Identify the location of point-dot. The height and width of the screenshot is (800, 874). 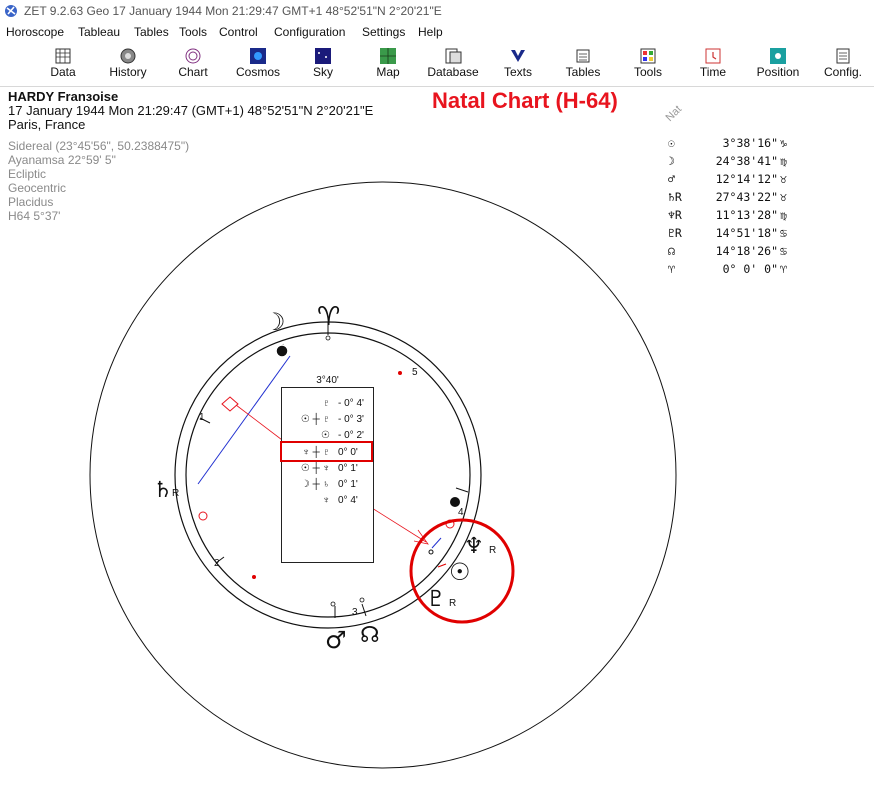
(455, 502).